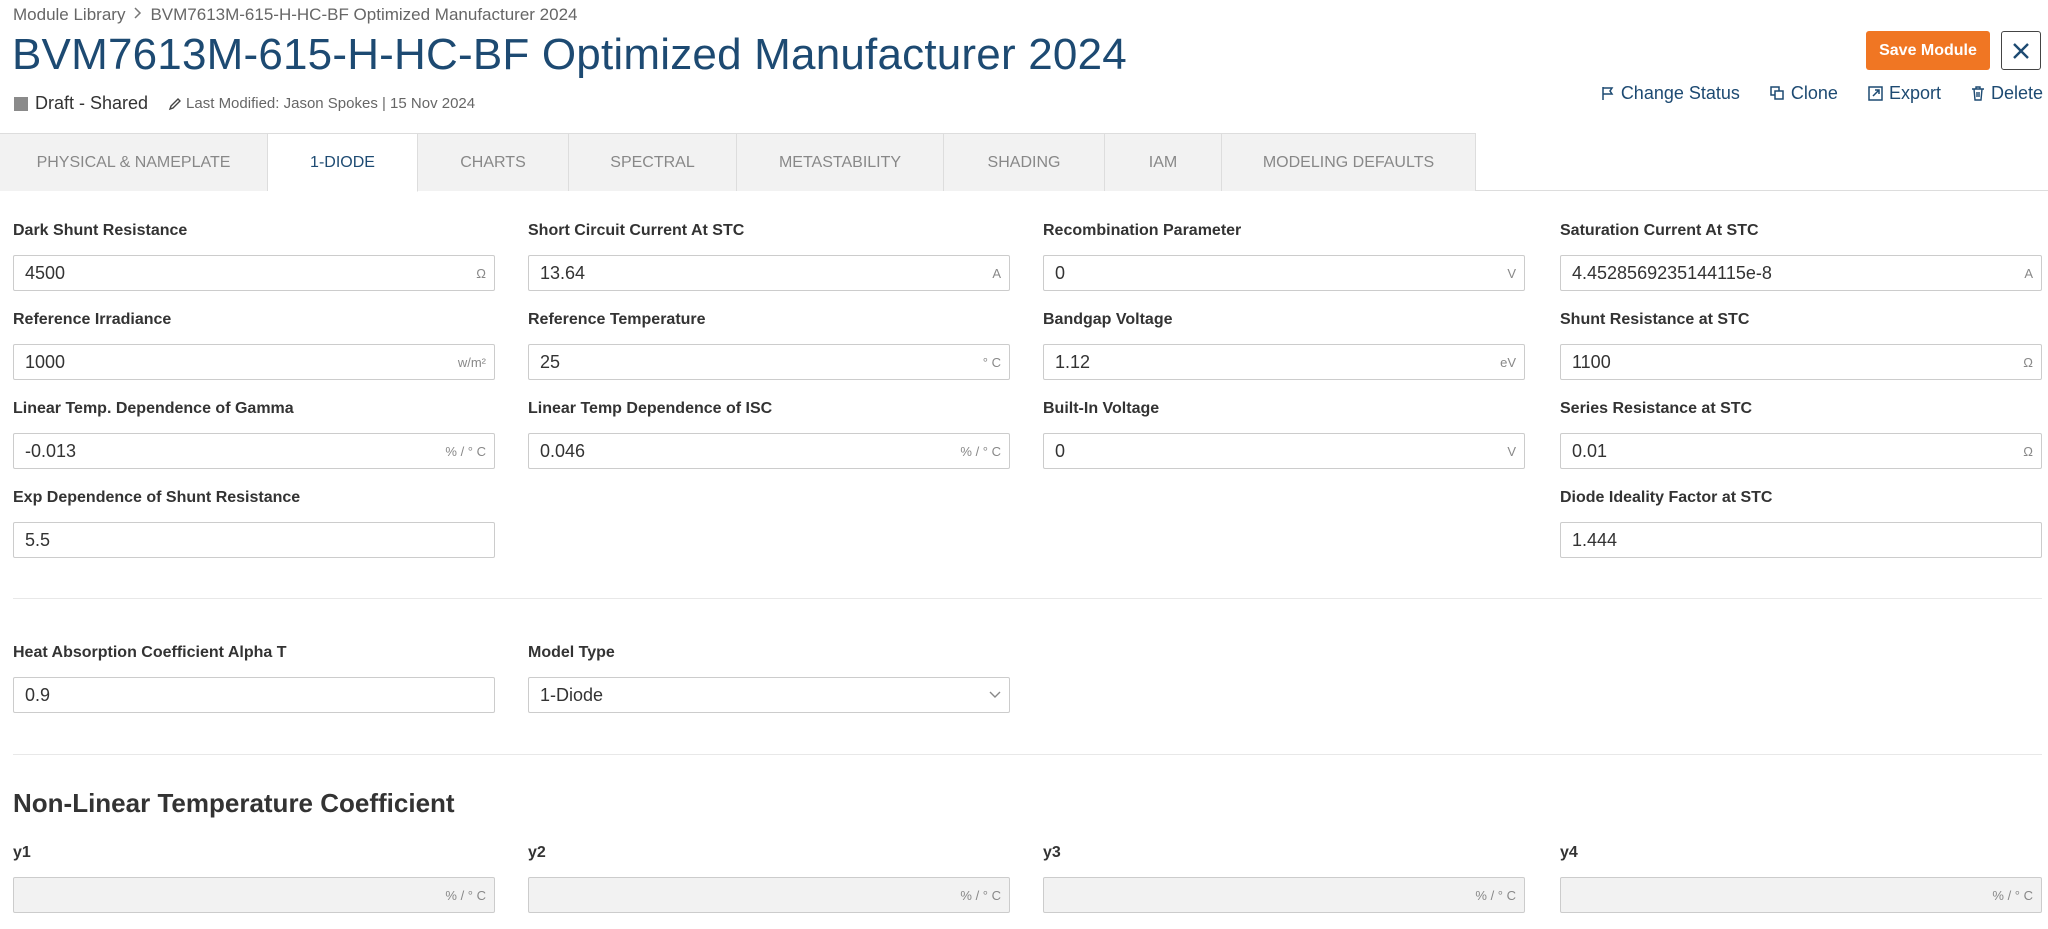 Image resolution: width=2048 pixels, height=929 pixels. What do you see at coordinates (1511, 451) in the screenshot?
I see `unit-label: V` at bounding box center [1511, 451].